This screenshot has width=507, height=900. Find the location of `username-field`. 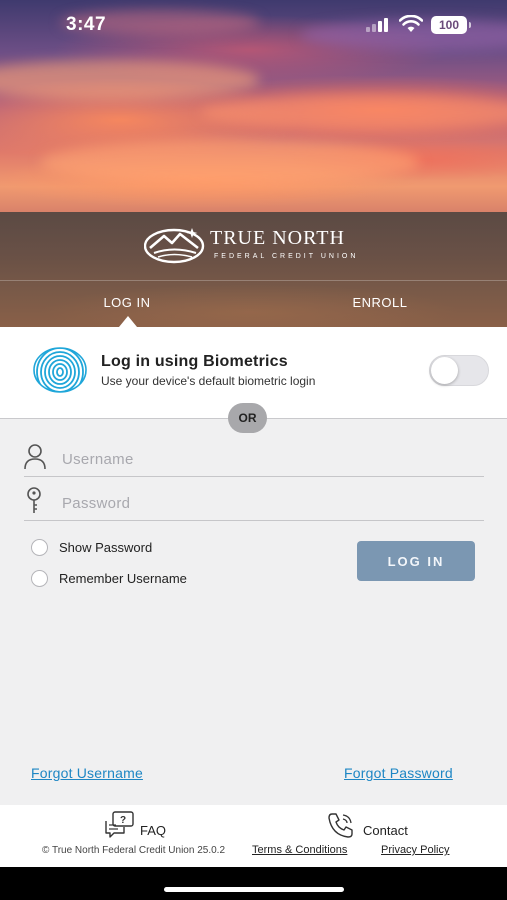

username-field is located at coordinates (254, 459).